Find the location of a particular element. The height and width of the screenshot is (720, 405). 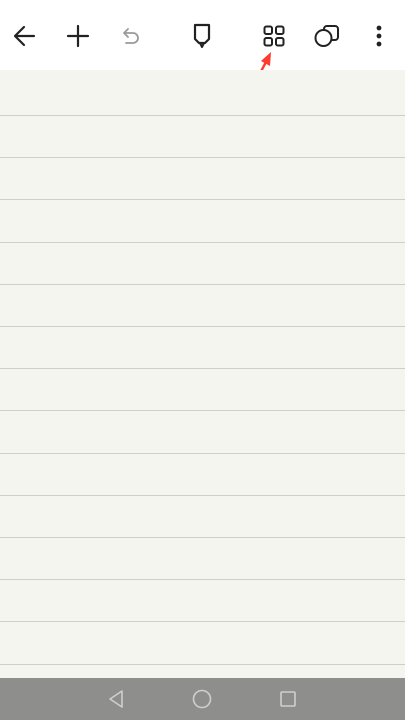

triangle-back-icon is located at coordinates (116, 699).